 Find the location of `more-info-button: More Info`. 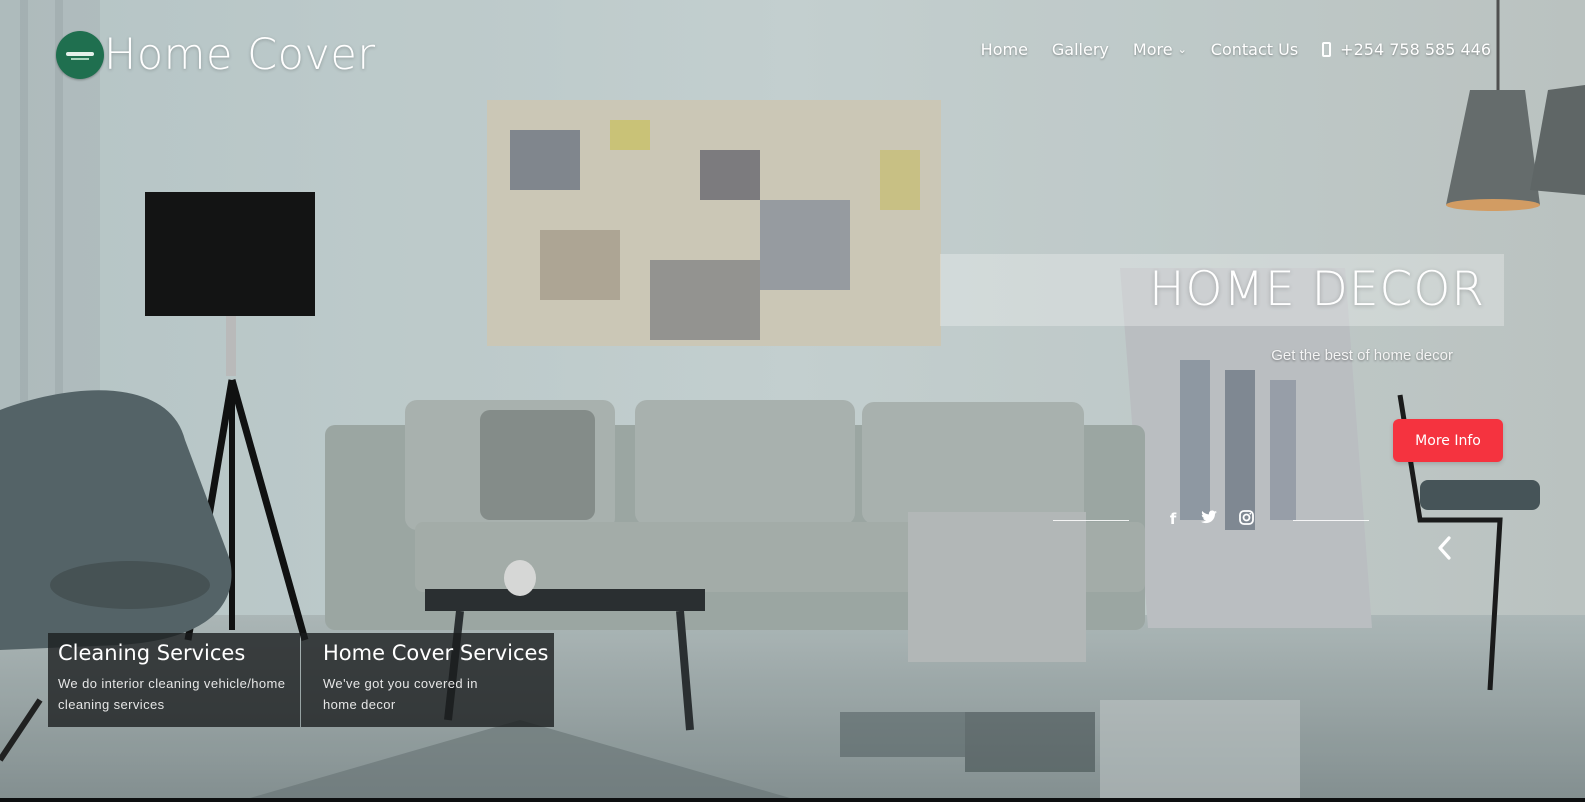

more-info-button: More Info is located at coordinates (1448, 440).